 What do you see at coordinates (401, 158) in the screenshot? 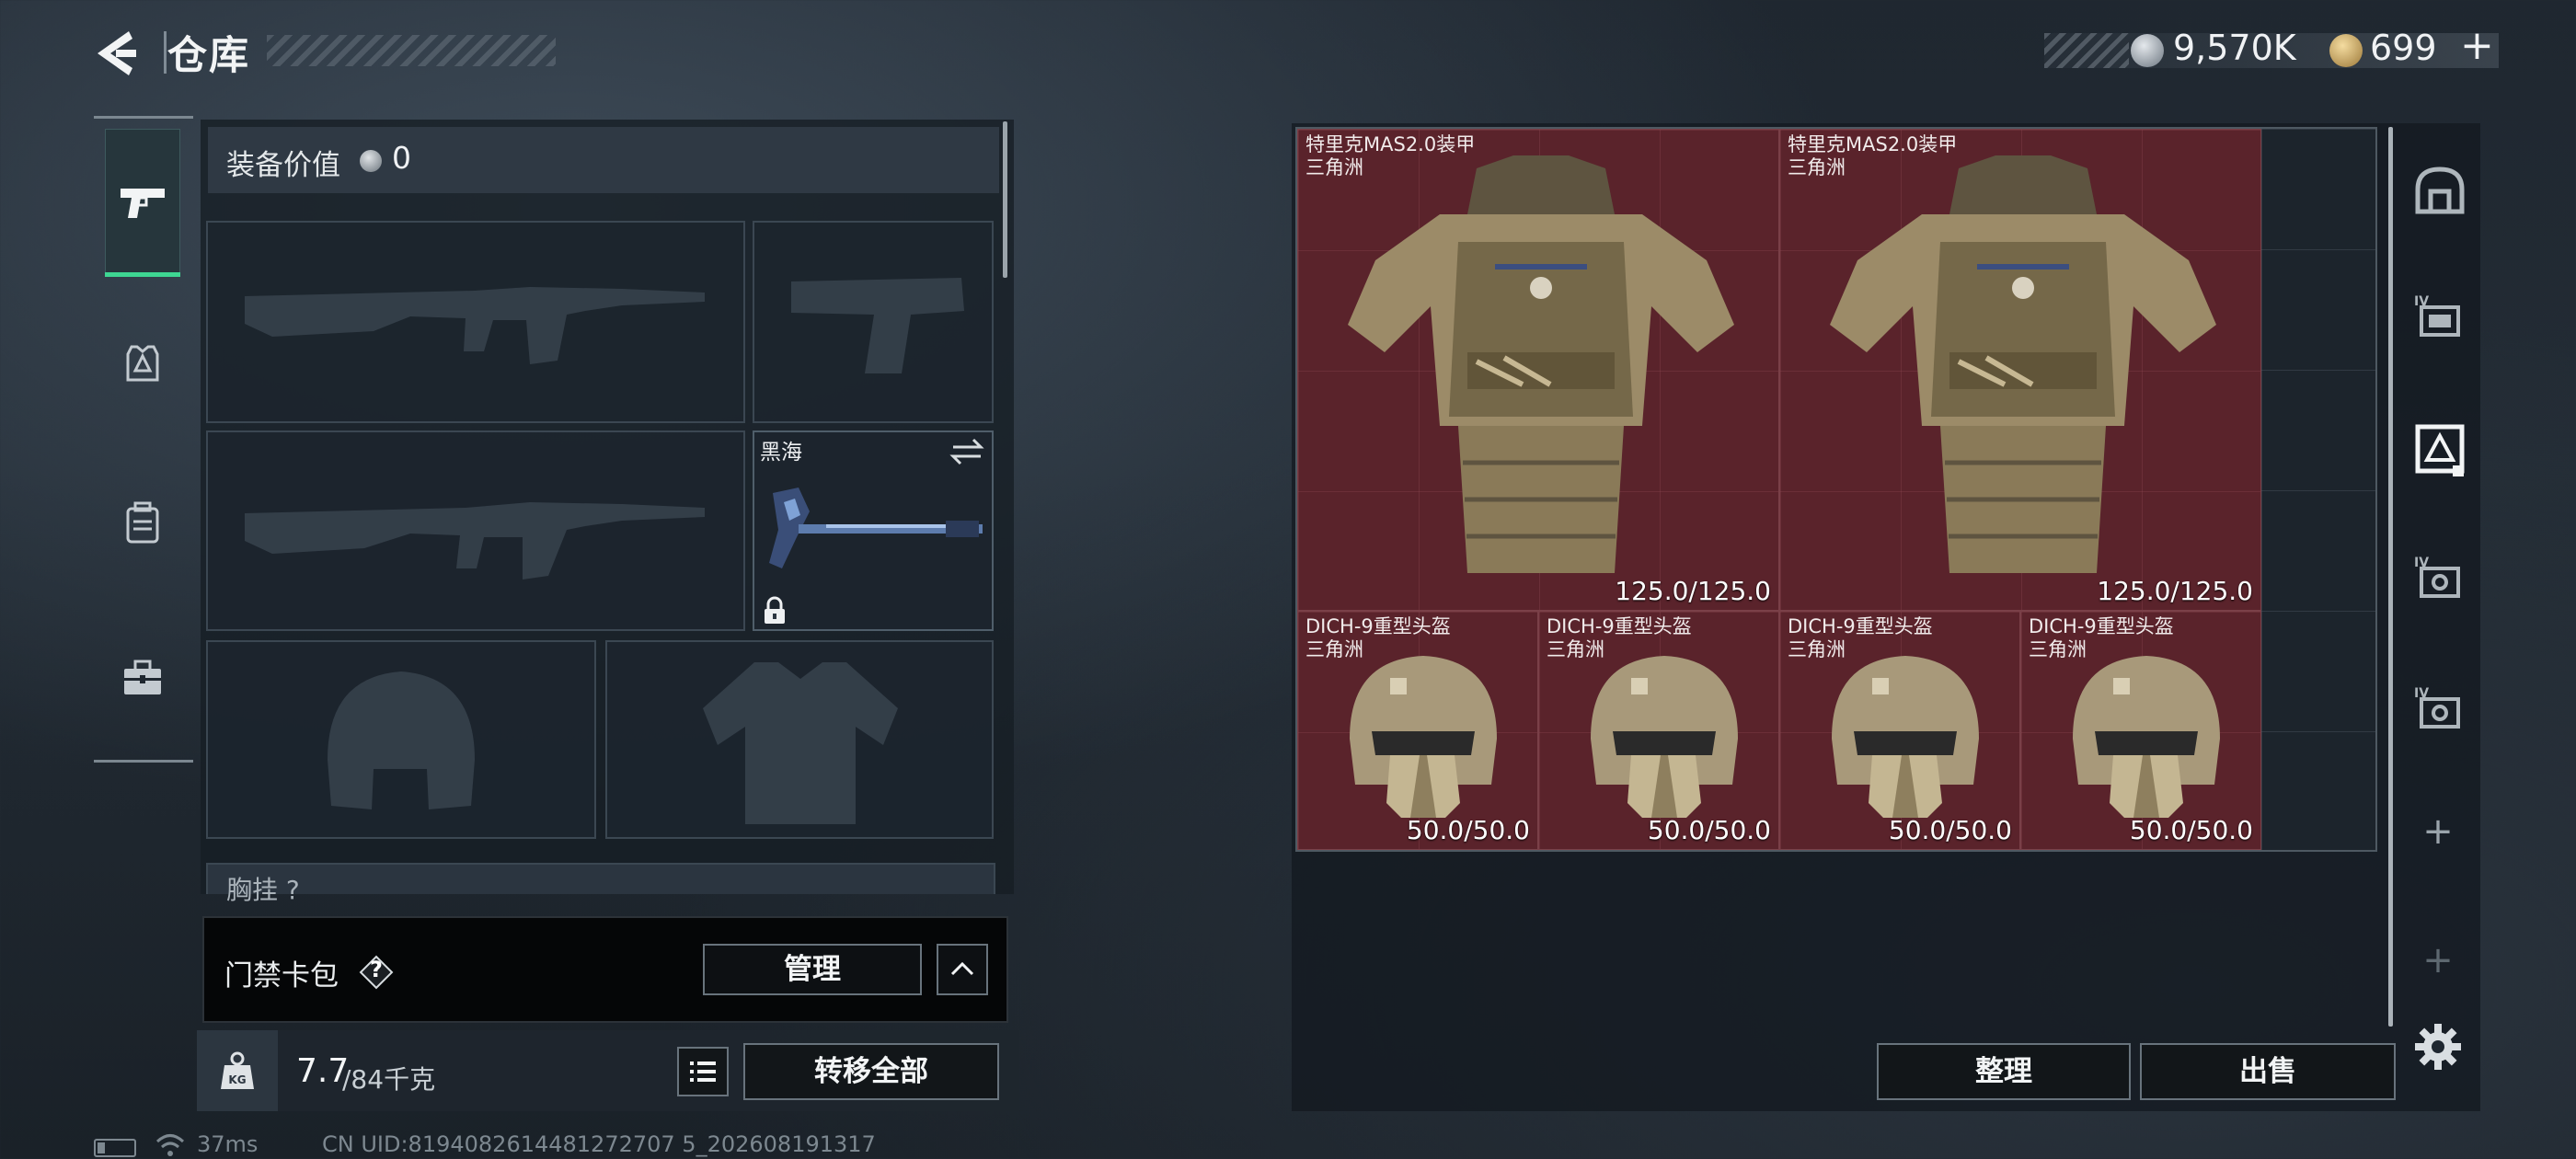
I see `equipment-value: 0` at bounding box center [401, 158].